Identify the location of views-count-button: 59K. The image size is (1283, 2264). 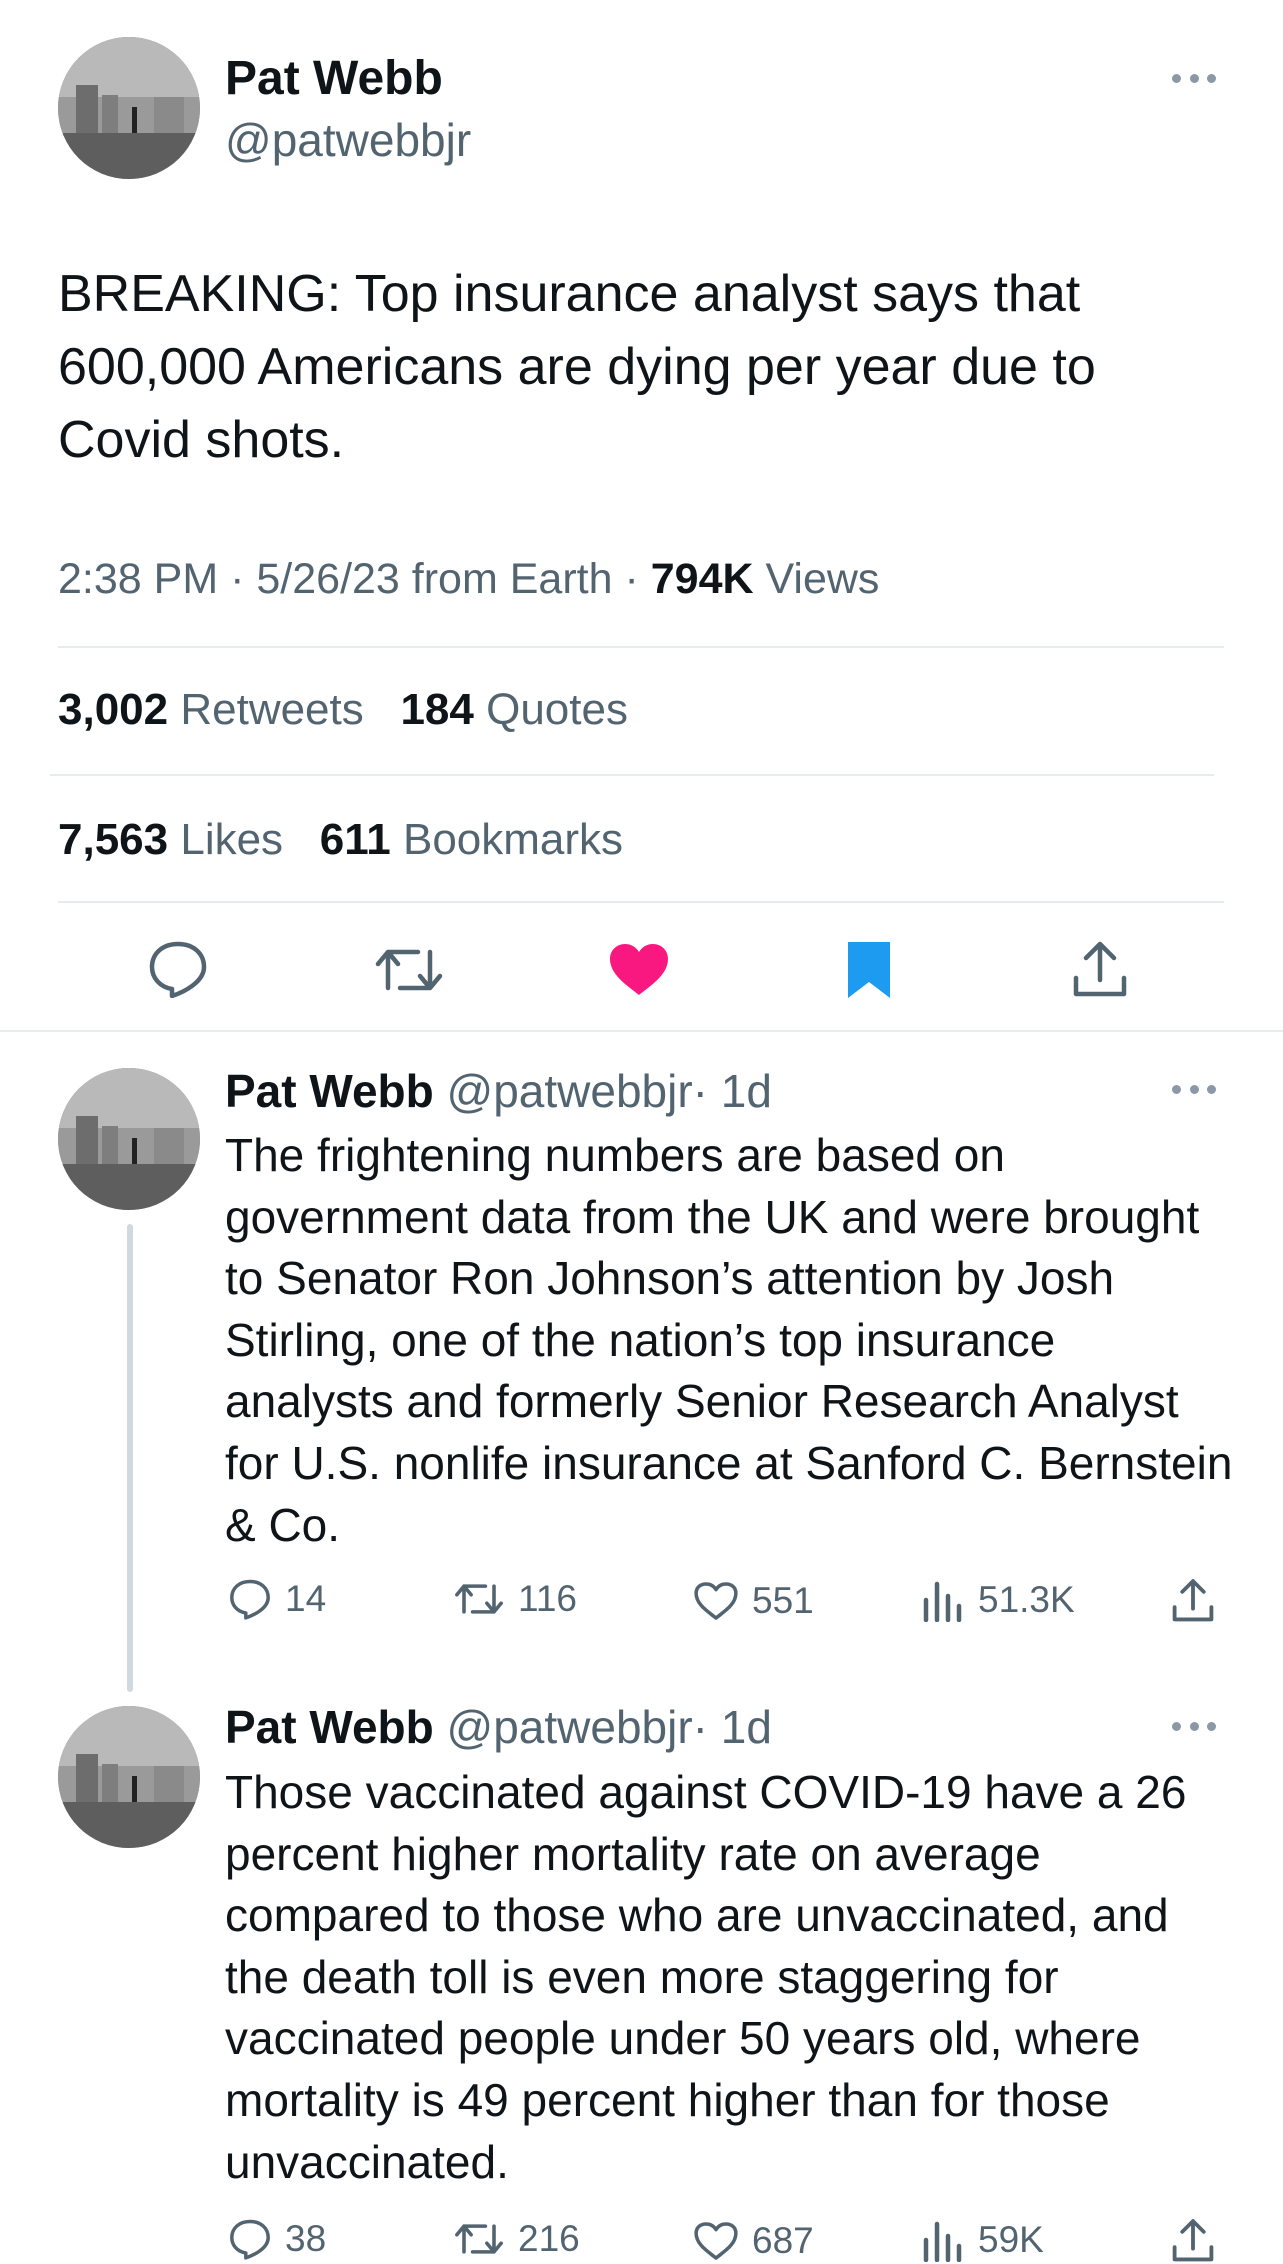
(983, 2240).